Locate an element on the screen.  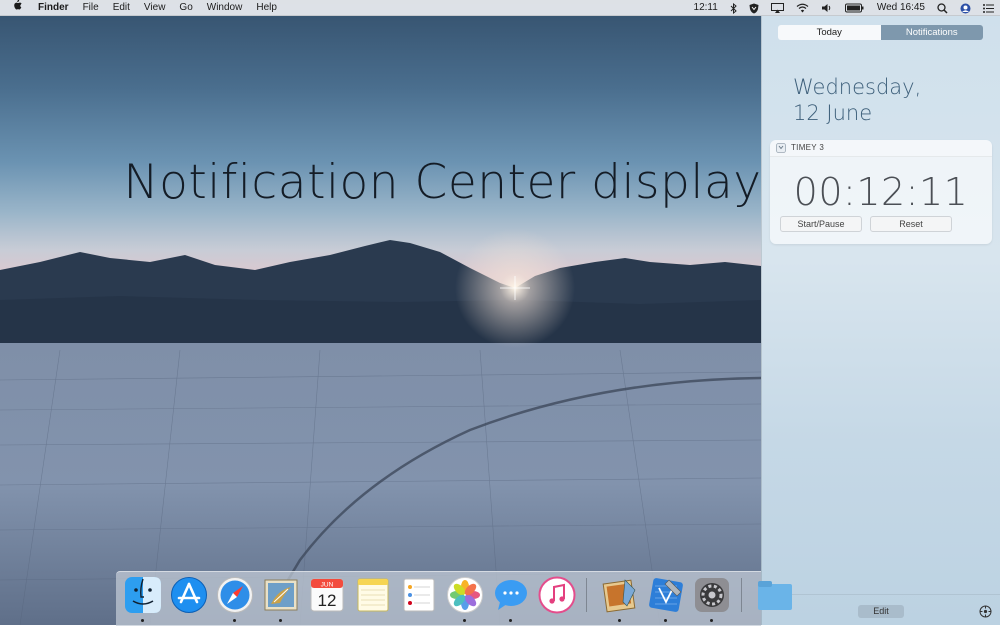
wifi-icon is located at coordinates (802, 8).